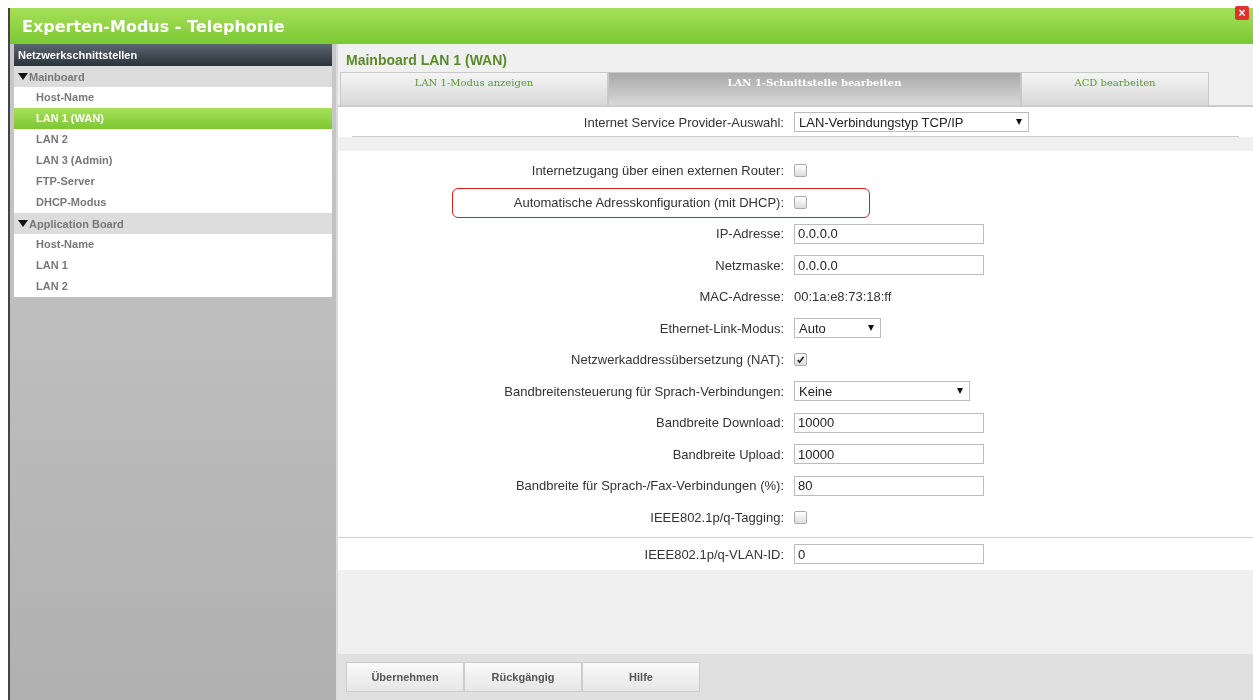 This screenshot has width=1253, height=700. I want to click on sidebar-header: Netzwerkschnittstellen, so click(173, 55).